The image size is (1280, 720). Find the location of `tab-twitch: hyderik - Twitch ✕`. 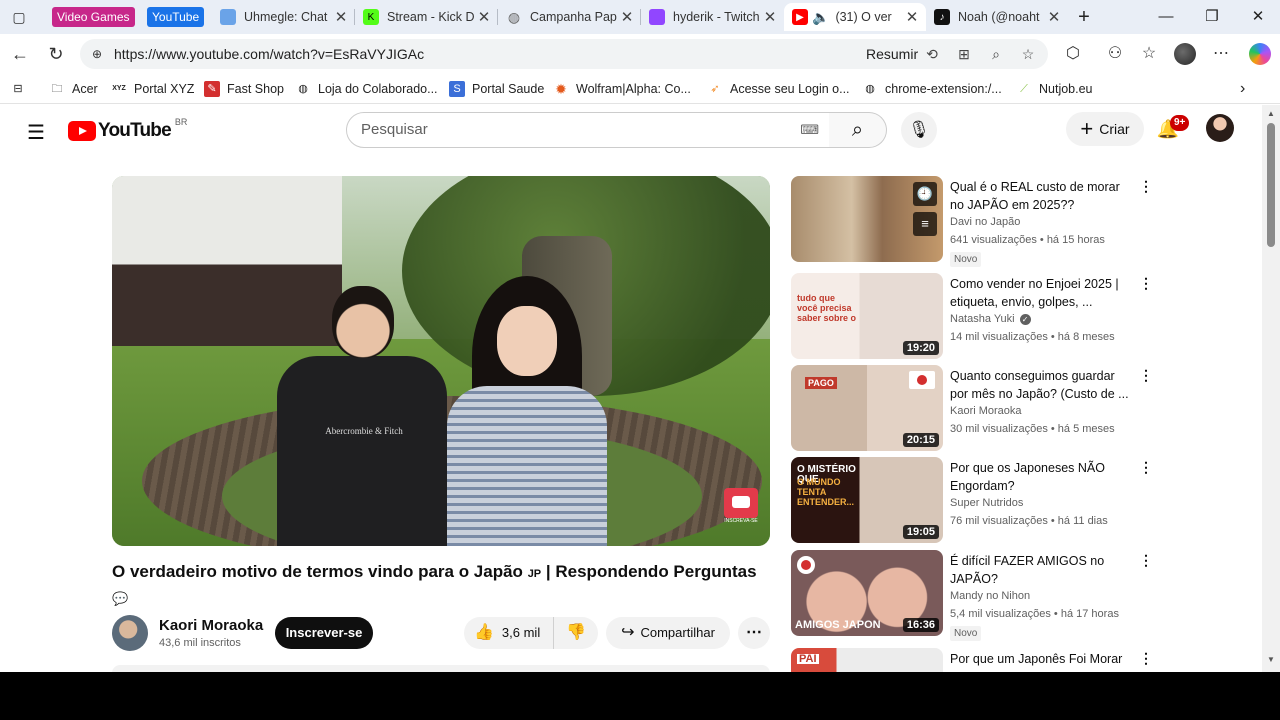

tab-twitch: hyderik - Twitch ✕ is located at coordinates (712, 17).